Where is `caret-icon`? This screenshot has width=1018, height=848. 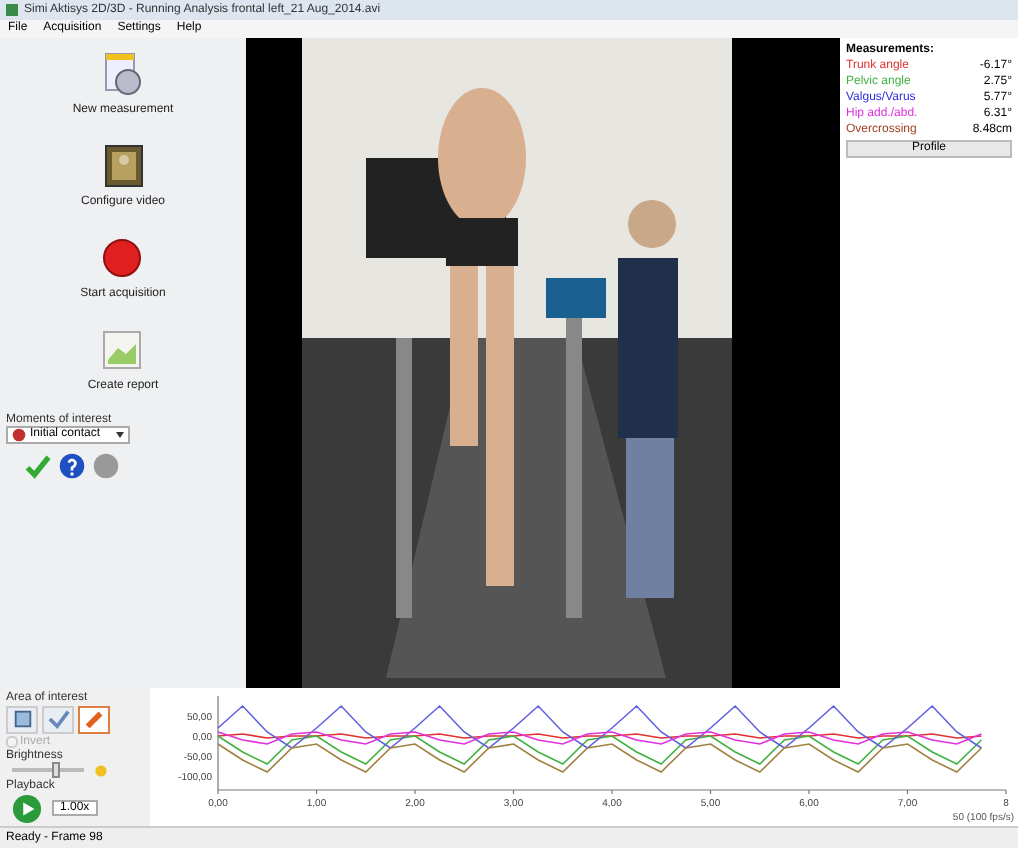
caret-icon is located at coordinates (120, 434).